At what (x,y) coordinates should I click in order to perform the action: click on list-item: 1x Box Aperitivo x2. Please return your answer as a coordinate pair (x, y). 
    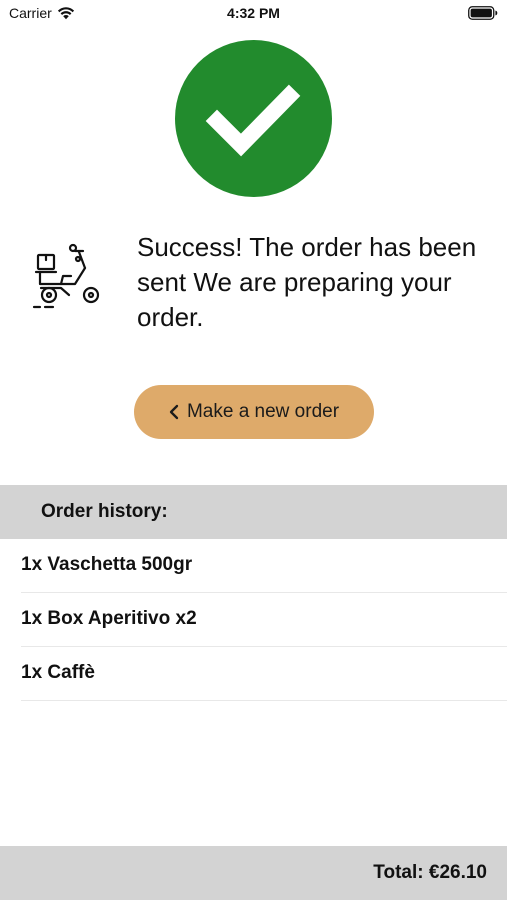
    Looking at the image, I should click on (264, 620).